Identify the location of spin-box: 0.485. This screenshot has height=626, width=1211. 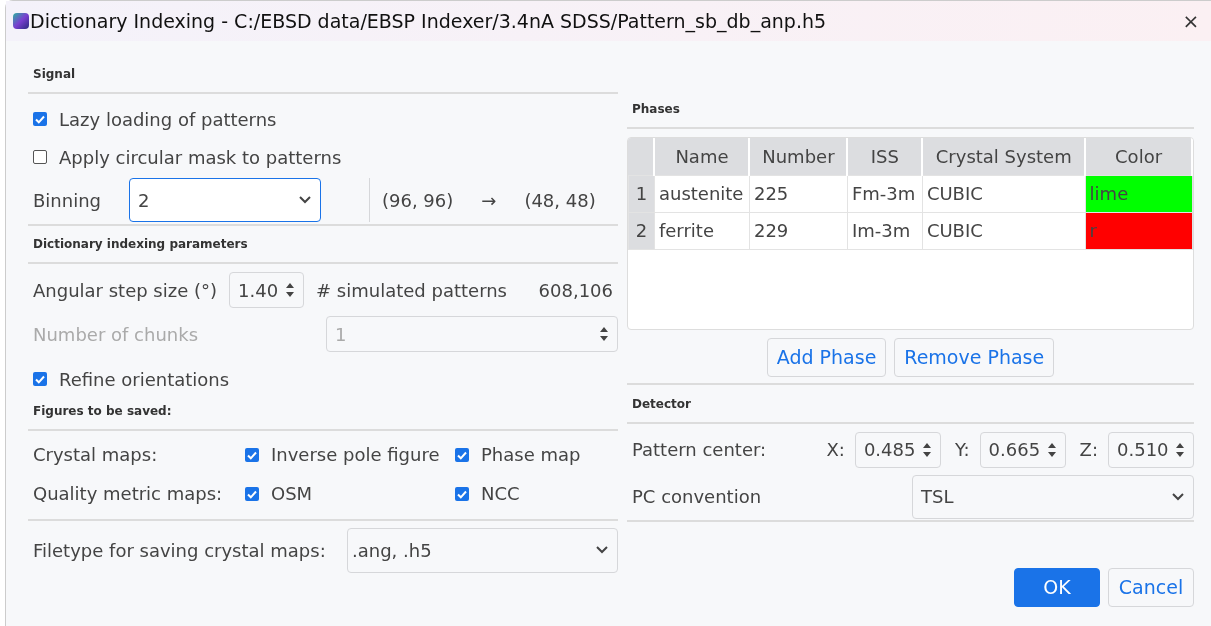
(897, 449).